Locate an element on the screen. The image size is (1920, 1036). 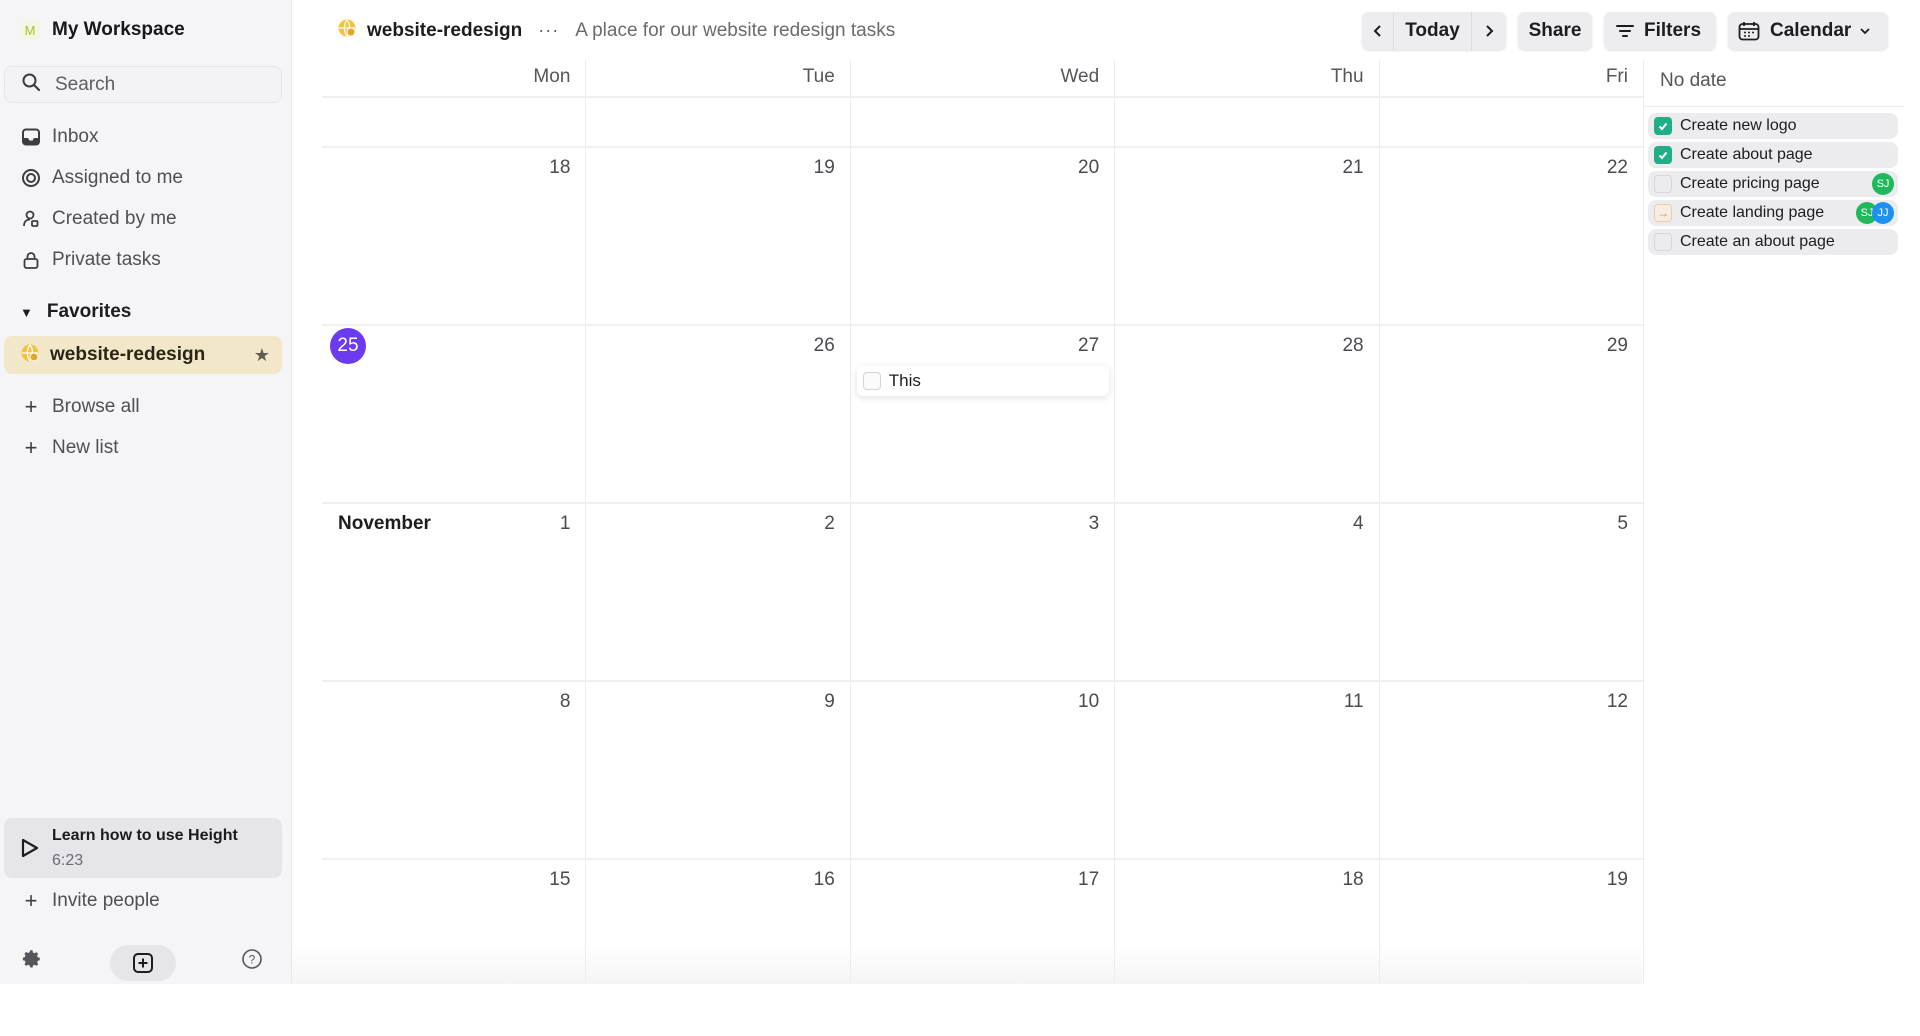
lock-icon is located at coordinates (31, 260).